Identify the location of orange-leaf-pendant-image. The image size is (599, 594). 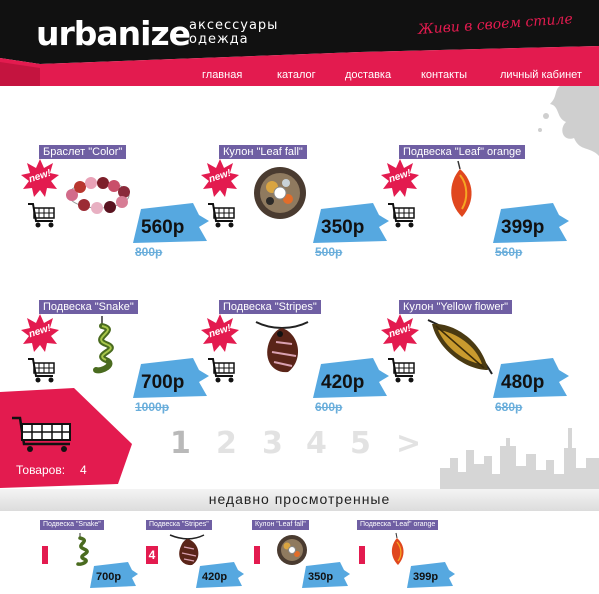
(459, 190).